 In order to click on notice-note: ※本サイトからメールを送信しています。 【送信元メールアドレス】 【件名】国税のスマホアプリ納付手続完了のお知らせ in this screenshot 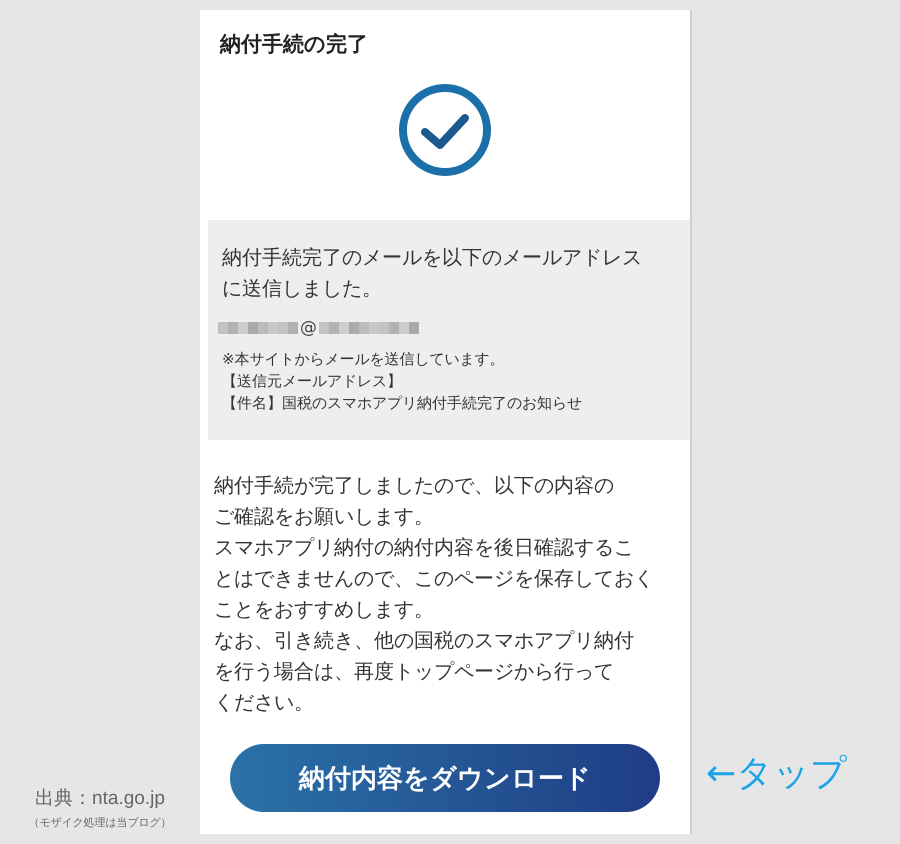, I will do `click(402, 381)`.